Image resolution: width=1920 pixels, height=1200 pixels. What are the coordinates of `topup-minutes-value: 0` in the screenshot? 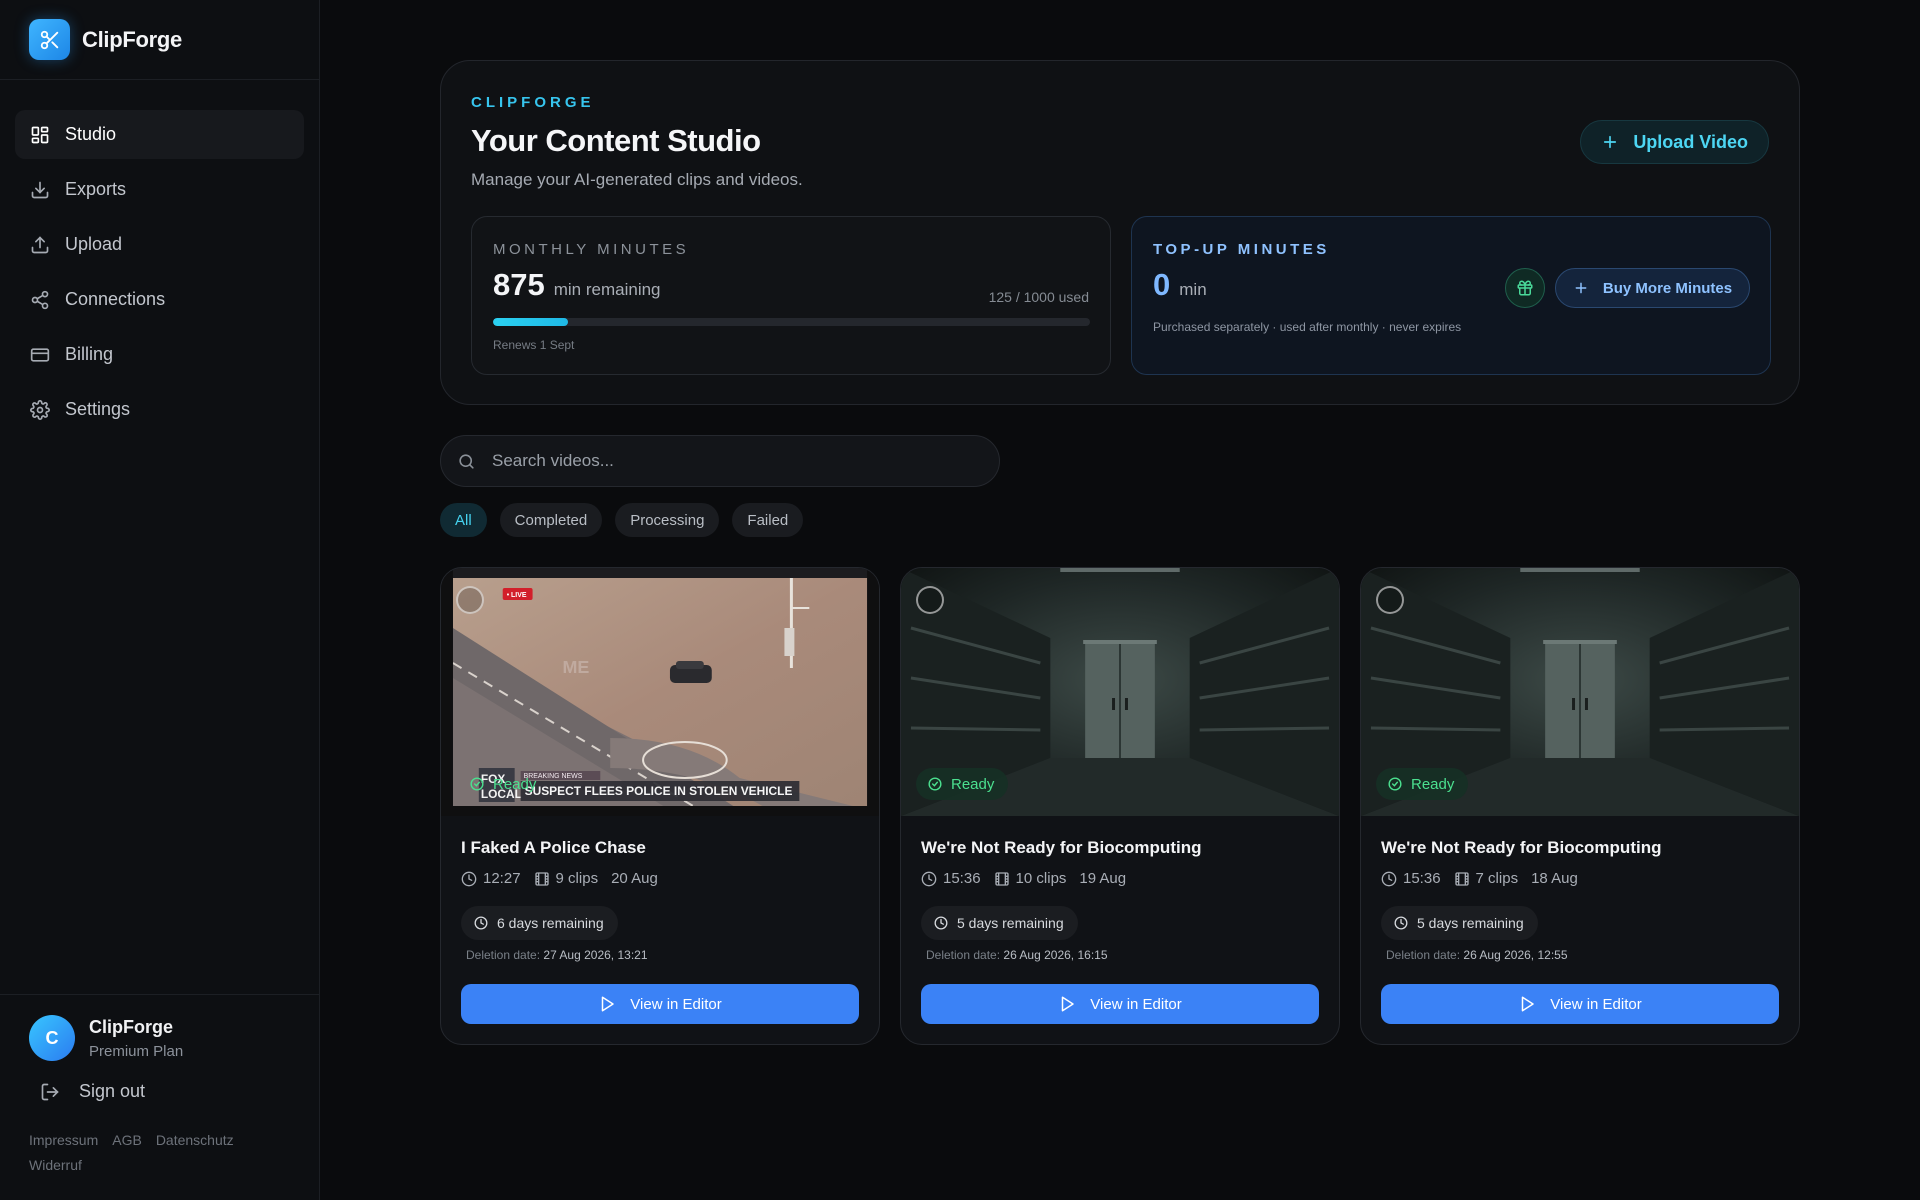 It's located at (1162, 284).